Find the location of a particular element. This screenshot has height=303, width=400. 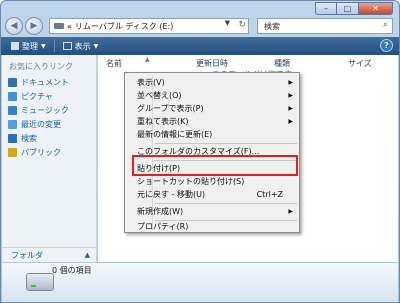

navigation-row: ◀ ▶ « リムーバブル ディスク (E:) ▼ ↻ 検索 ⌕ is located at coordinates (201, 27).